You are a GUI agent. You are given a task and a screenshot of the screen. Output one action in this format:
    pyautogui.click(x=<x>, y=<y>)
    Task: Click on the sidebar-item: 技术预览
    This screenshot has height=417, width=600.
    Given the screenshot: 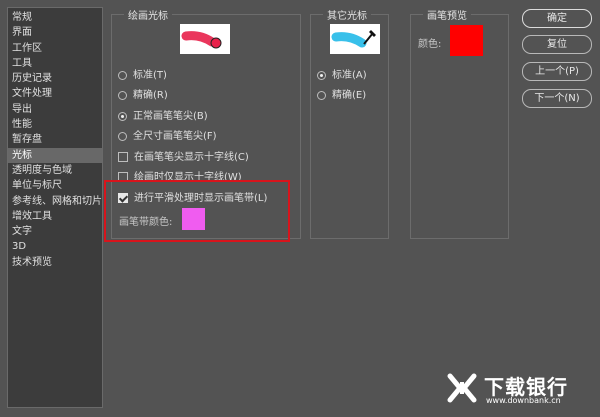 What is the action you would take?
    pyautogui.click(x=55, y=262)
    